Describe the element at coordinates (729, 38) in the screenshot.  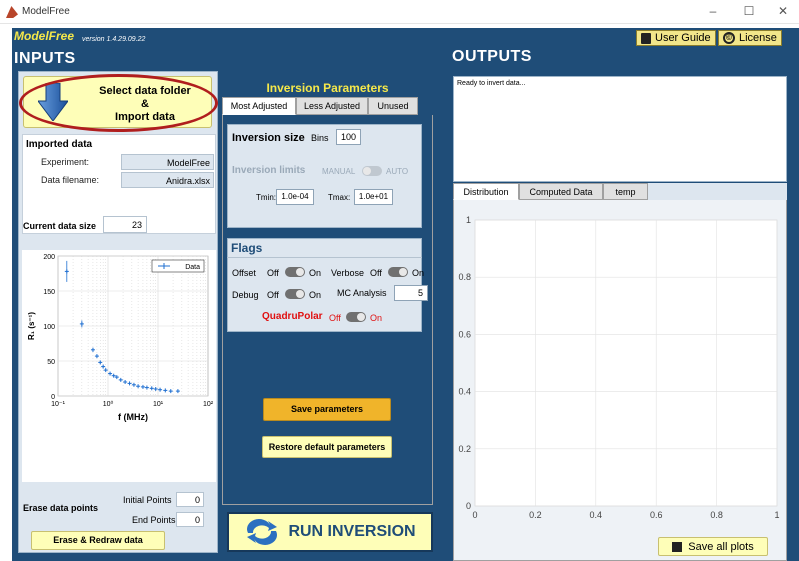
I see `copyright-icon: ©` at that location.